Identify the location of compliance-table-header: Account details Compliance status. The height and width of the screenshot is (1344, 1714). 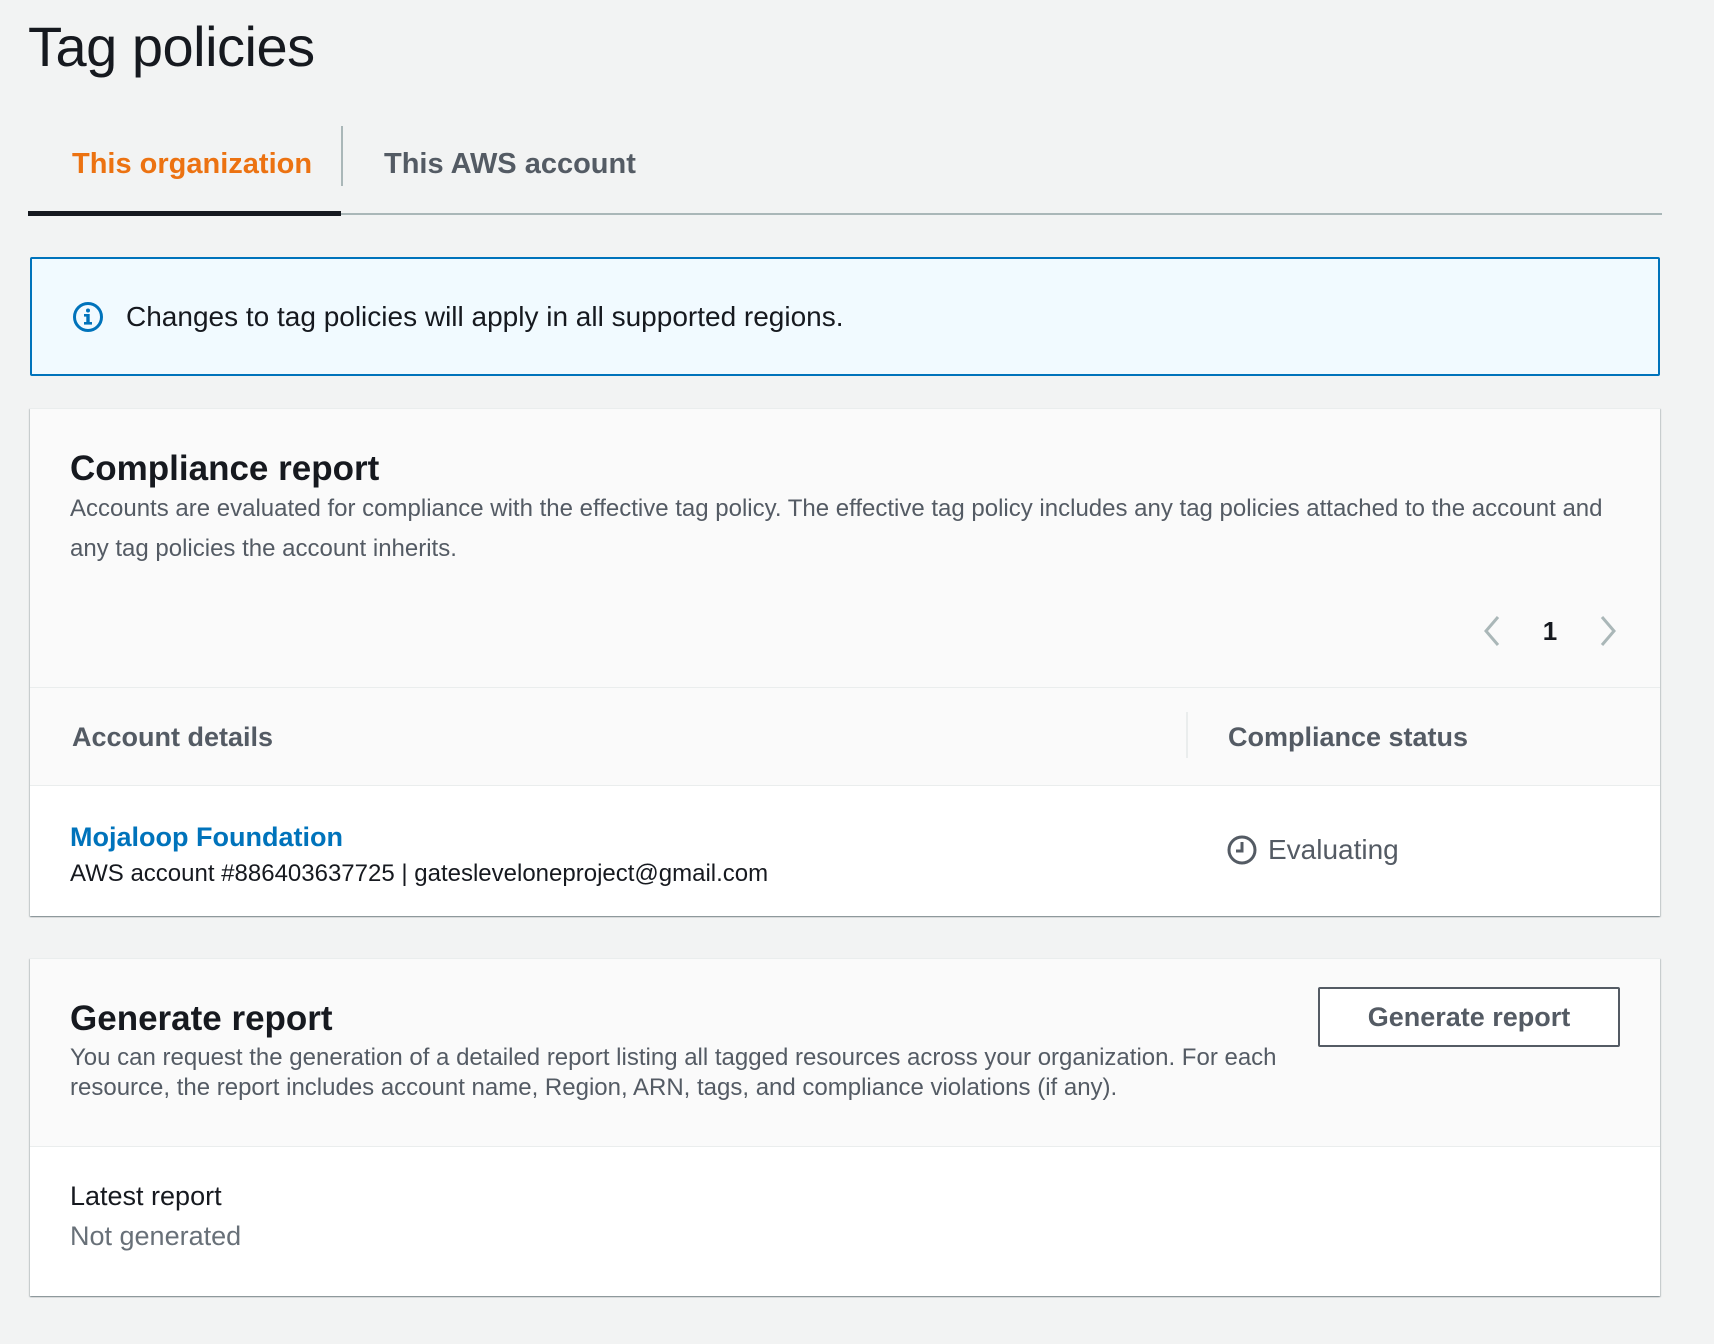
(845, 737).